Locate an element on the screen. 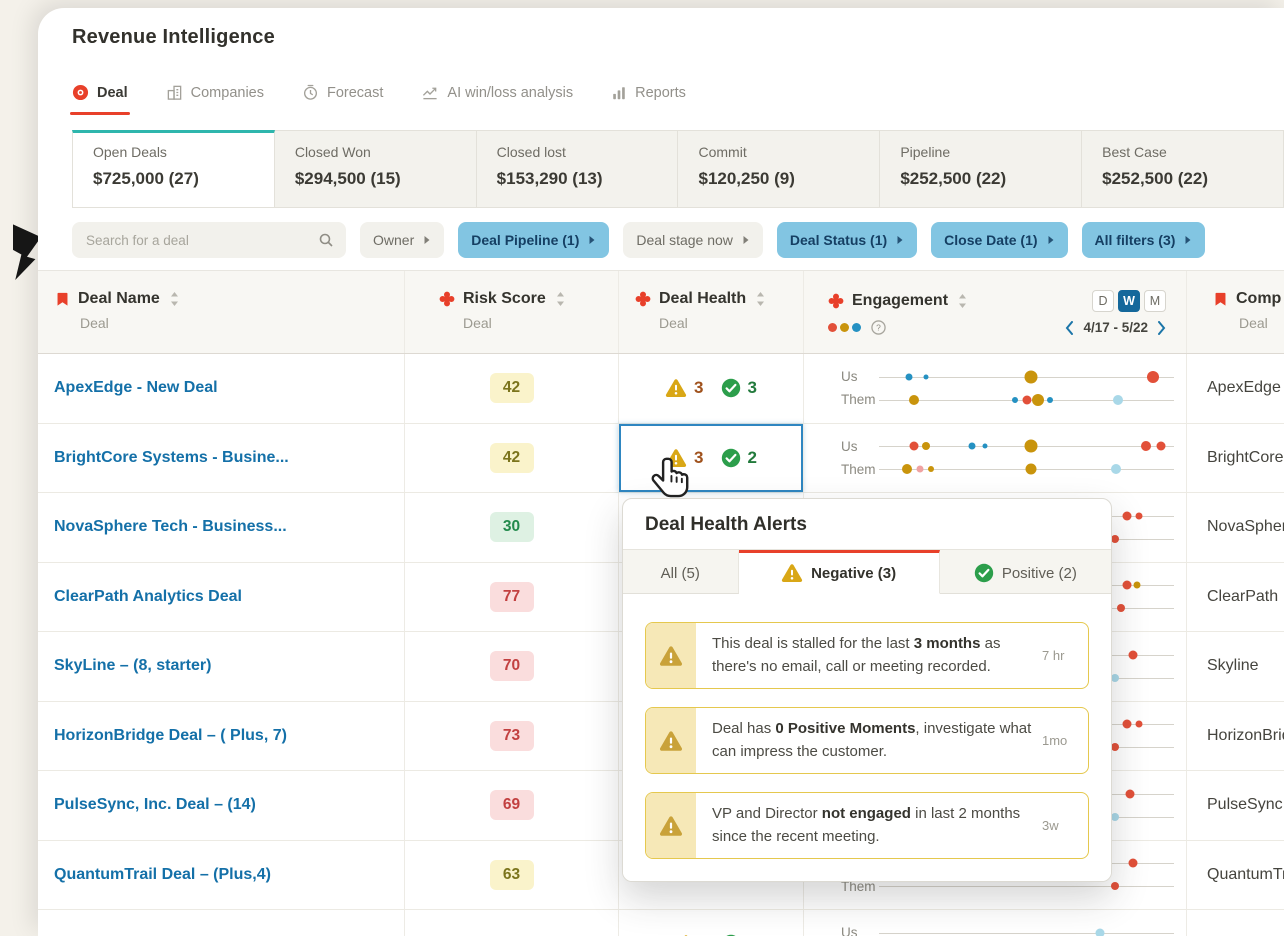 Image resolution: width=1284 pixels, height=936 pixels. filter-chip-label: All filters (3) is located at coordinates (1135, 240).